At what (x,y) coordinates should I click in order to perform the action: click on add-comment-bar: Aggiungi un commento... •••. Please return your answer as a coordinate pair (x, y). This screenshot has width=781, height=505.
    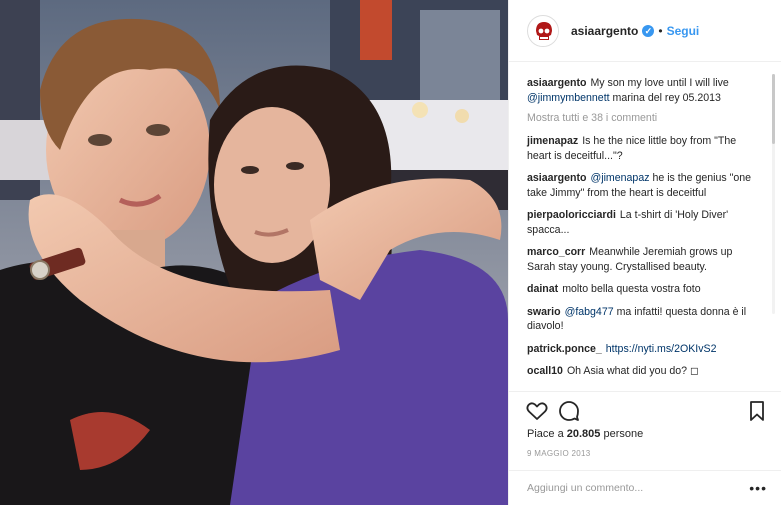
    Looking at the image, I should click on (645, 487).